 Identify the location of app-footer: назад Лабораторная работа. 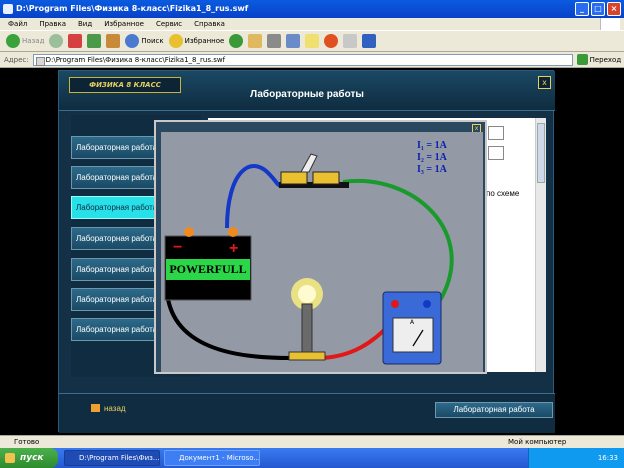
(307, 413).